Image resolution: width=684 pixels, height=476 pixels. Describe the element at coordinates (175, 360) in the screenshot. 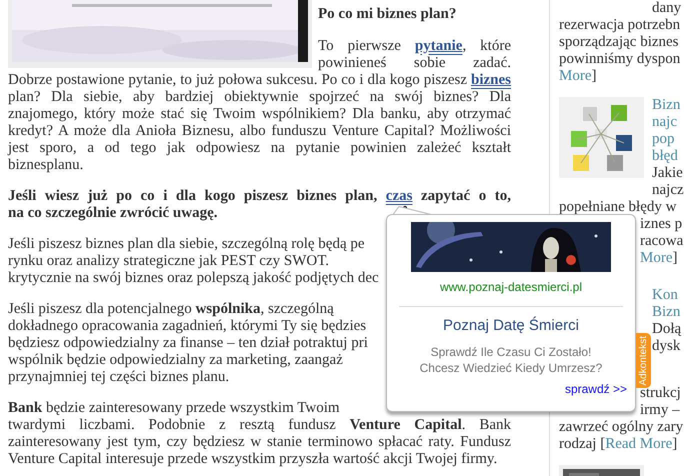

I see `paragraph-line: wspólnik będzie odpowiedzialny za marketing, zaangaż` at that location.